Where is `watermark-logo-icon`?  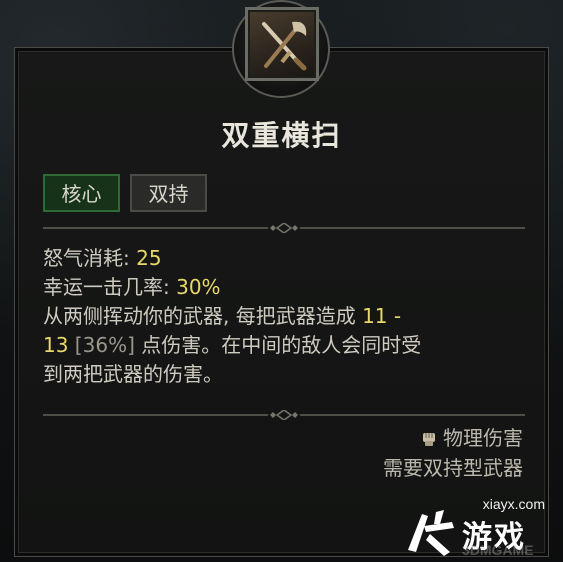
watermark-logo-icon is located at coordinates (430, 532).